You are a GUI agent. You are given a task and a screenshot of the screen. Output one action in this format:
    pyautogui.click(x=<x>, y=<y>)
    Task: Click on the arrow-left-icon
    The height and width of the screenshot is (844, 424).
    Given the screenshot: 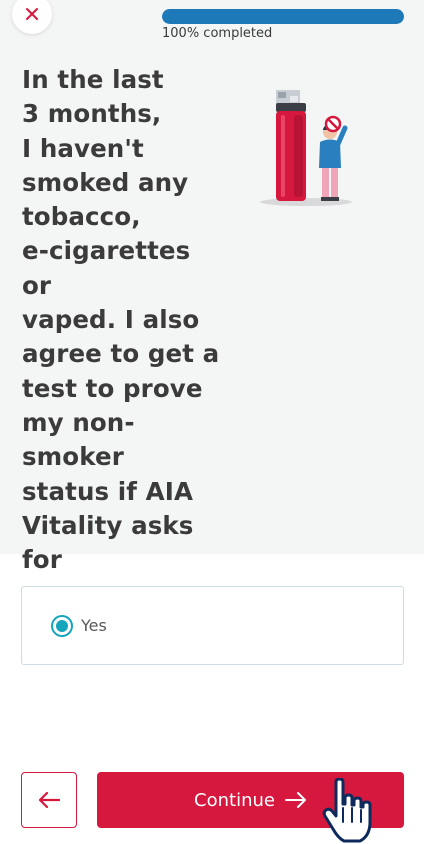 What is the action you would take?
    pyautogui.click(x=49, y=800)
    